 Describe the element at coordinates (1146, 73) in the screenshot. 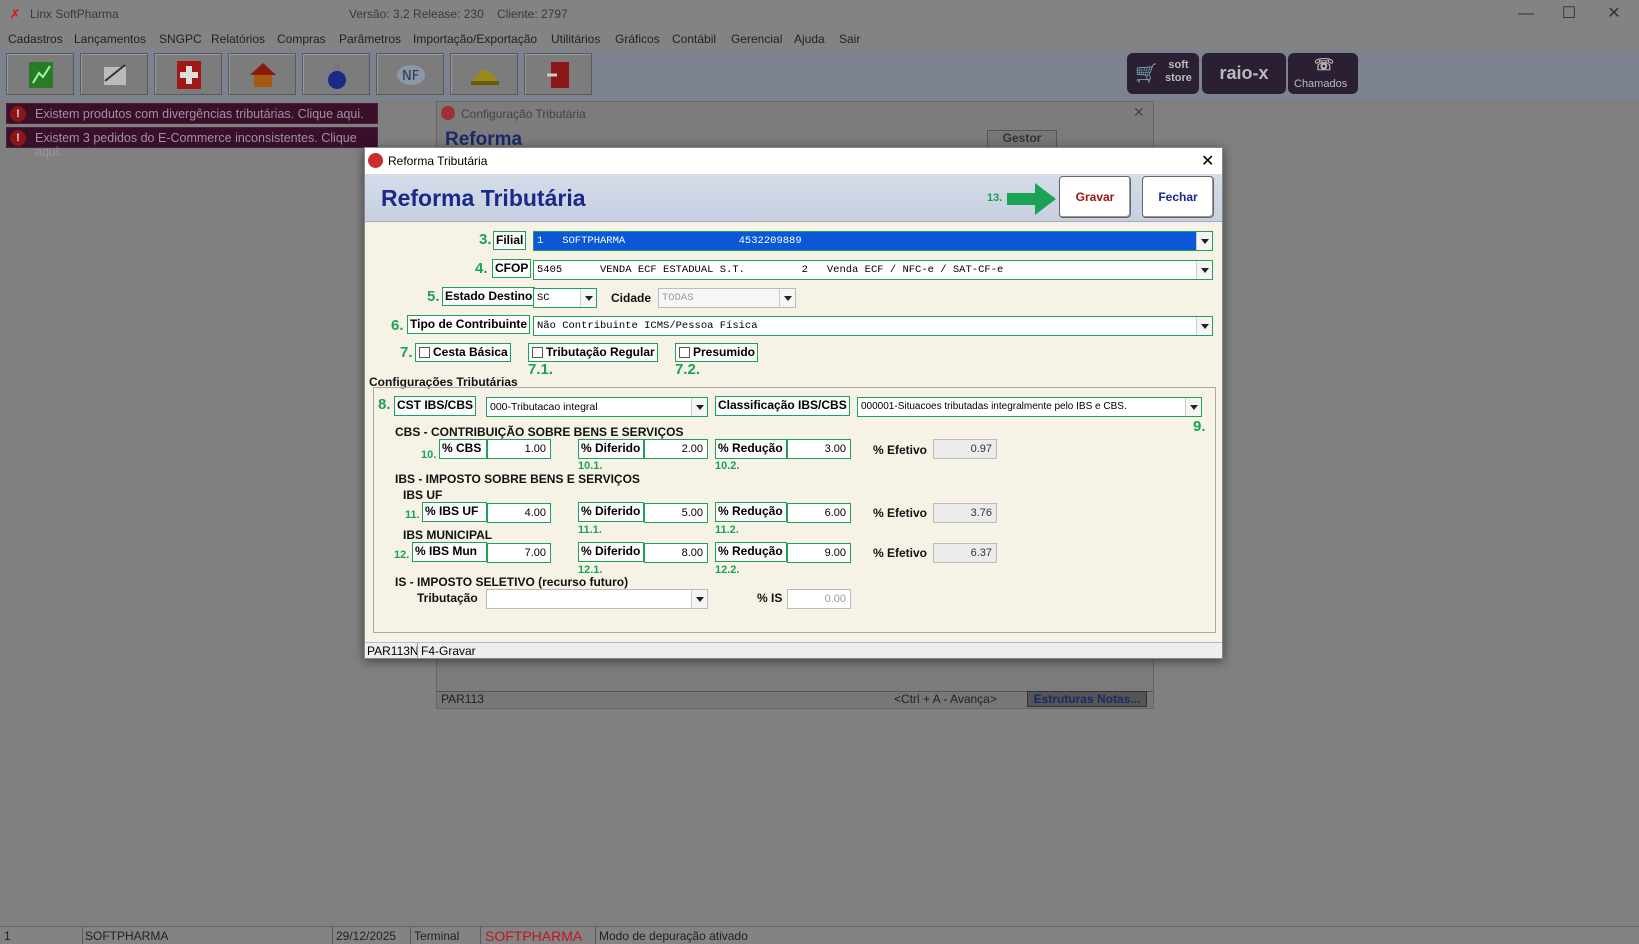

I see `cart-icon: 🛒` at that location.